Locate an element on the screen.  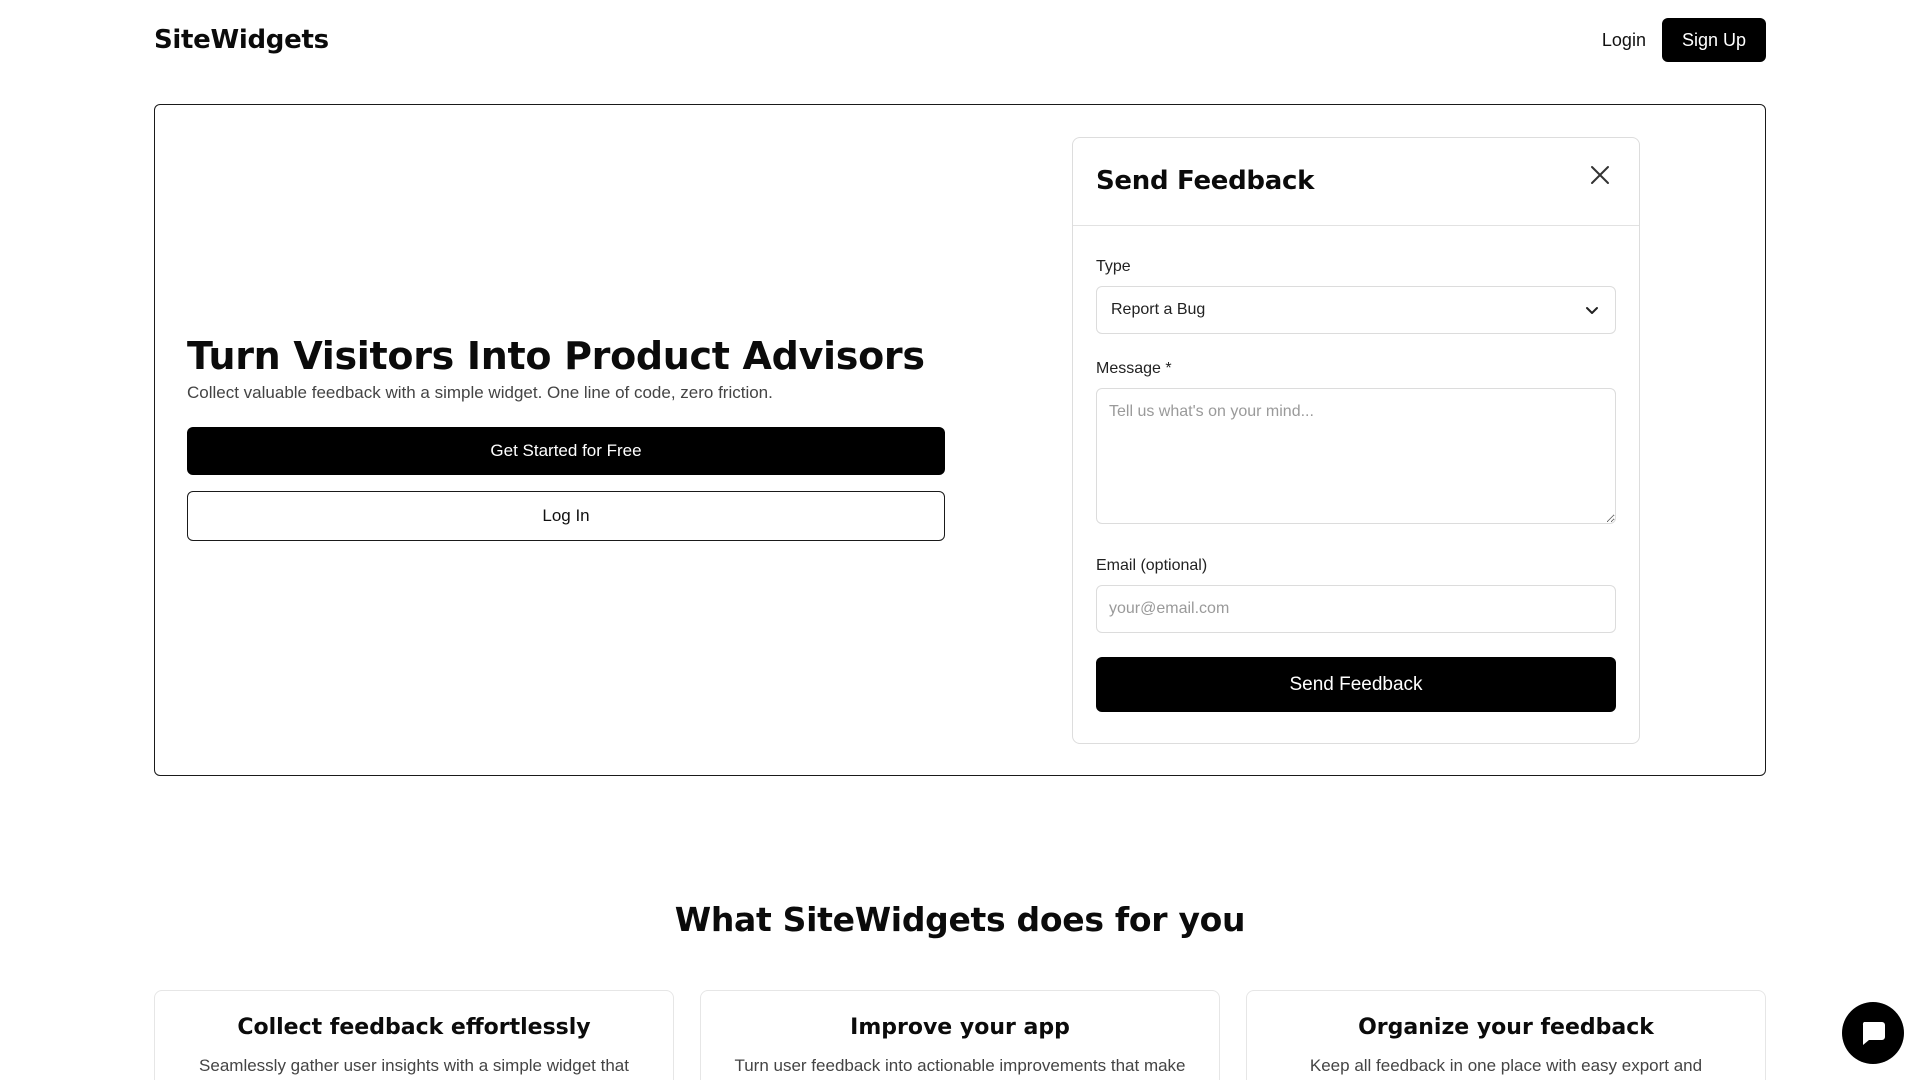
type-label: Type is located at coordinates (1113, 266).